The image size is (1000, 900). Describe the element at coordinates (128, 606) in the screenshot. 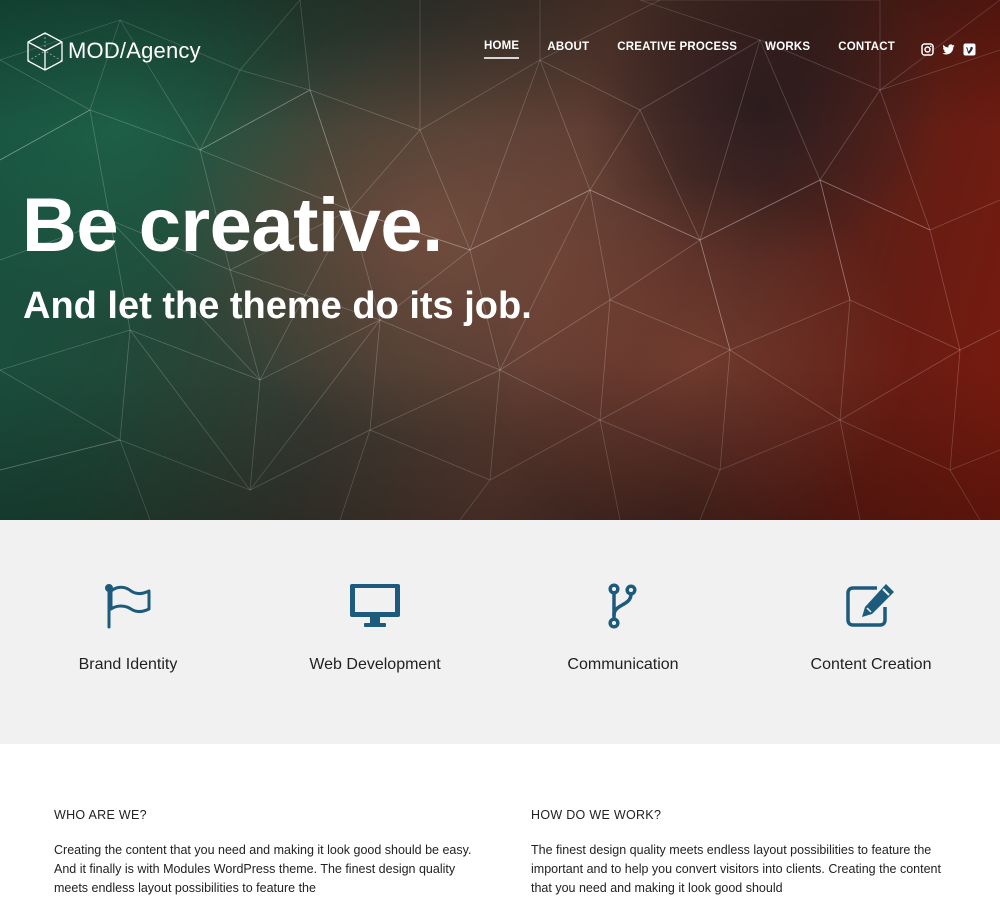

I see `flag-icon` at that location.